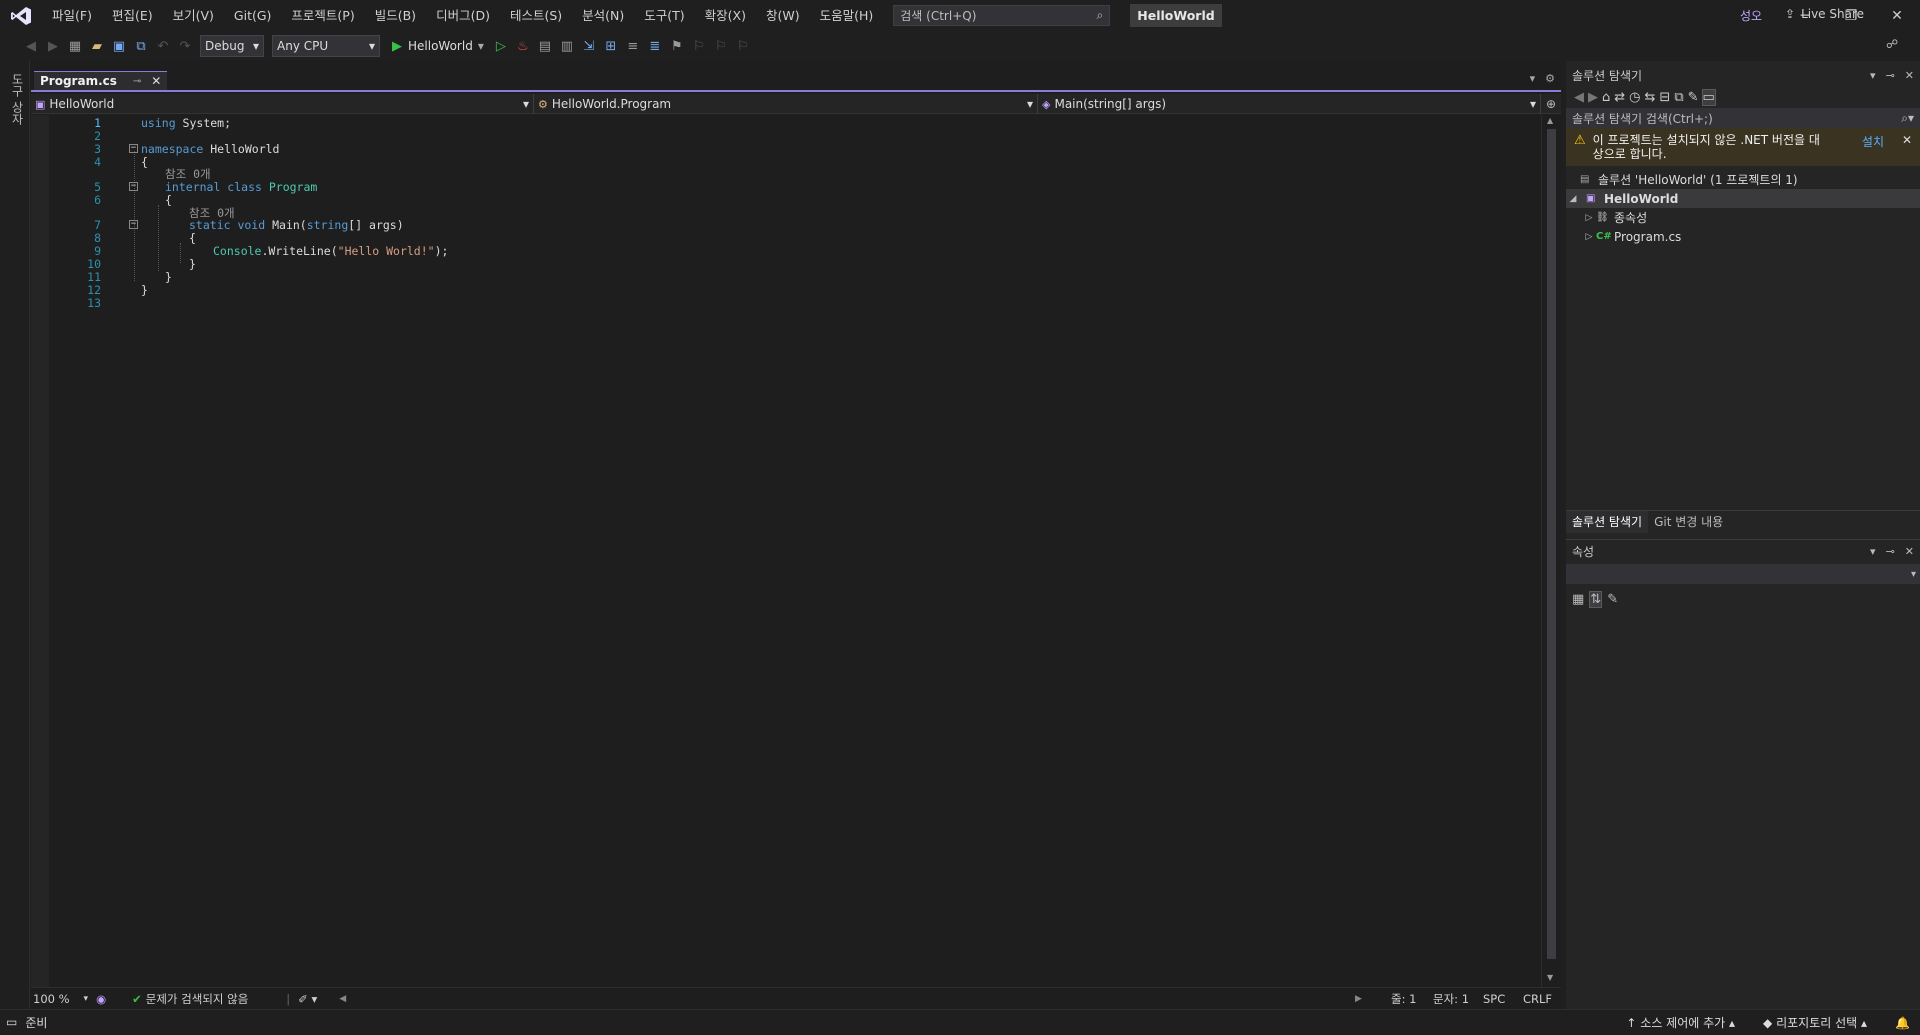 This screenshot has width=1920, height=1035. I want to click on close-icon: ✕, so click(1897, 15).